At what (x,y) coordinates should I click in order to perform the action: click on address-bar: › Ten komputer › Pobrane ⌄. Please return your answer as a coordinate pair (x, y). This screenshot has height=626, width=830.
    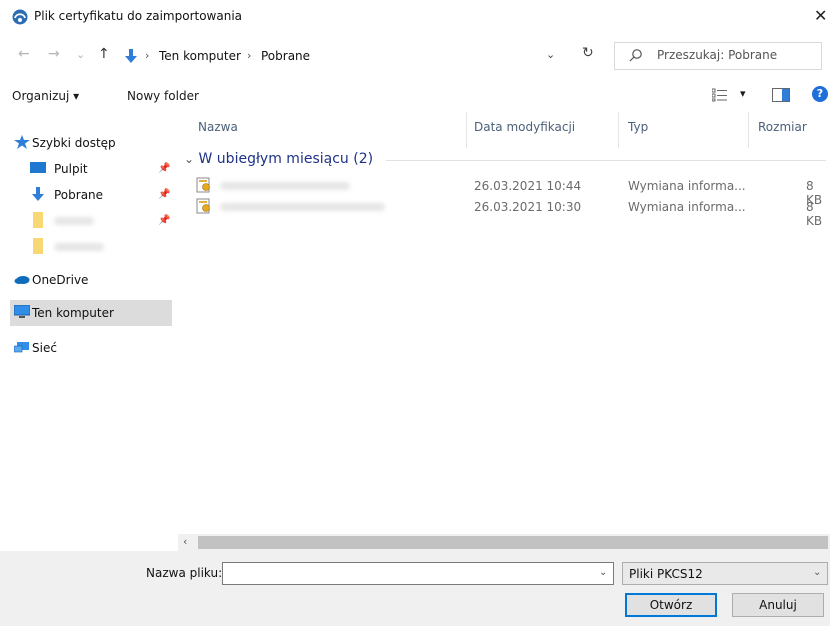
    Looking at the image, I should click on (361, 56).